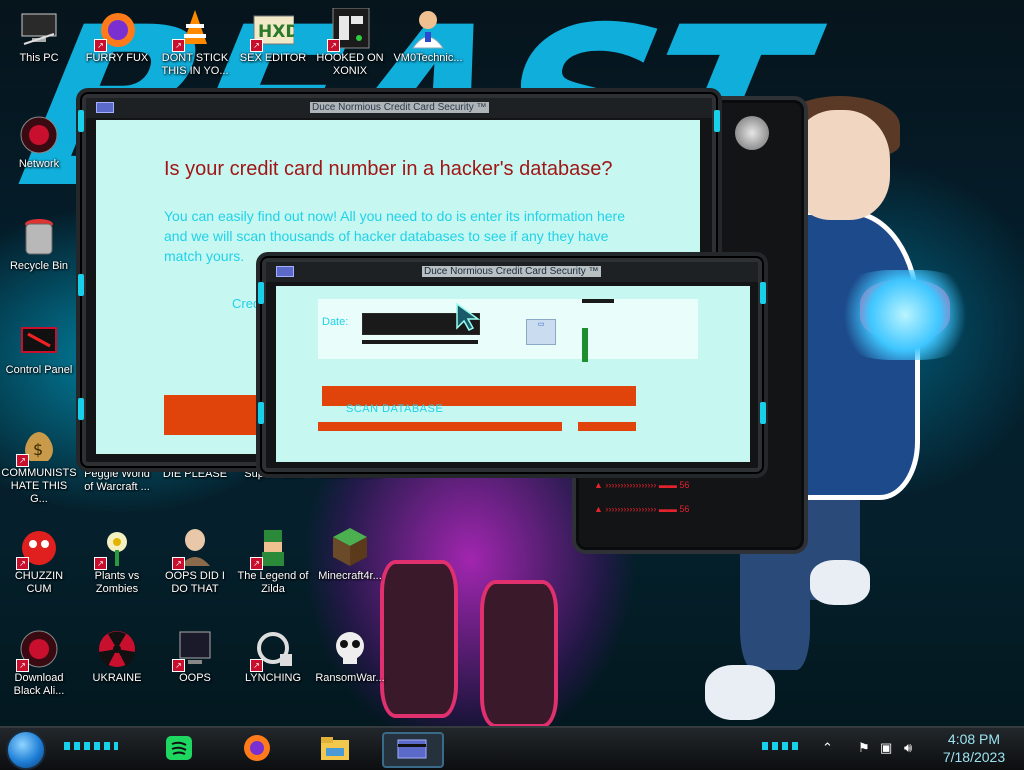 This screenshot has height=770, width=1024. Describe the element at coordinates (585, 345) in the screenshot. I see `card-stripe` at that location.